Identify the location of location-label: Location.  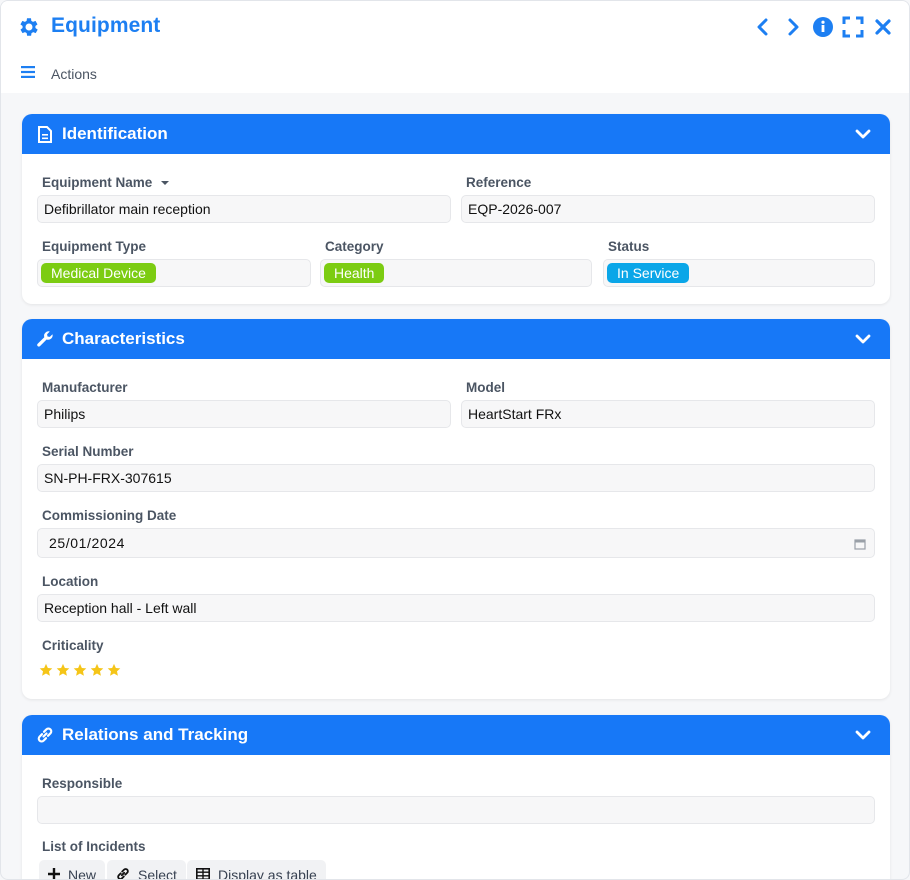
(70, 581).